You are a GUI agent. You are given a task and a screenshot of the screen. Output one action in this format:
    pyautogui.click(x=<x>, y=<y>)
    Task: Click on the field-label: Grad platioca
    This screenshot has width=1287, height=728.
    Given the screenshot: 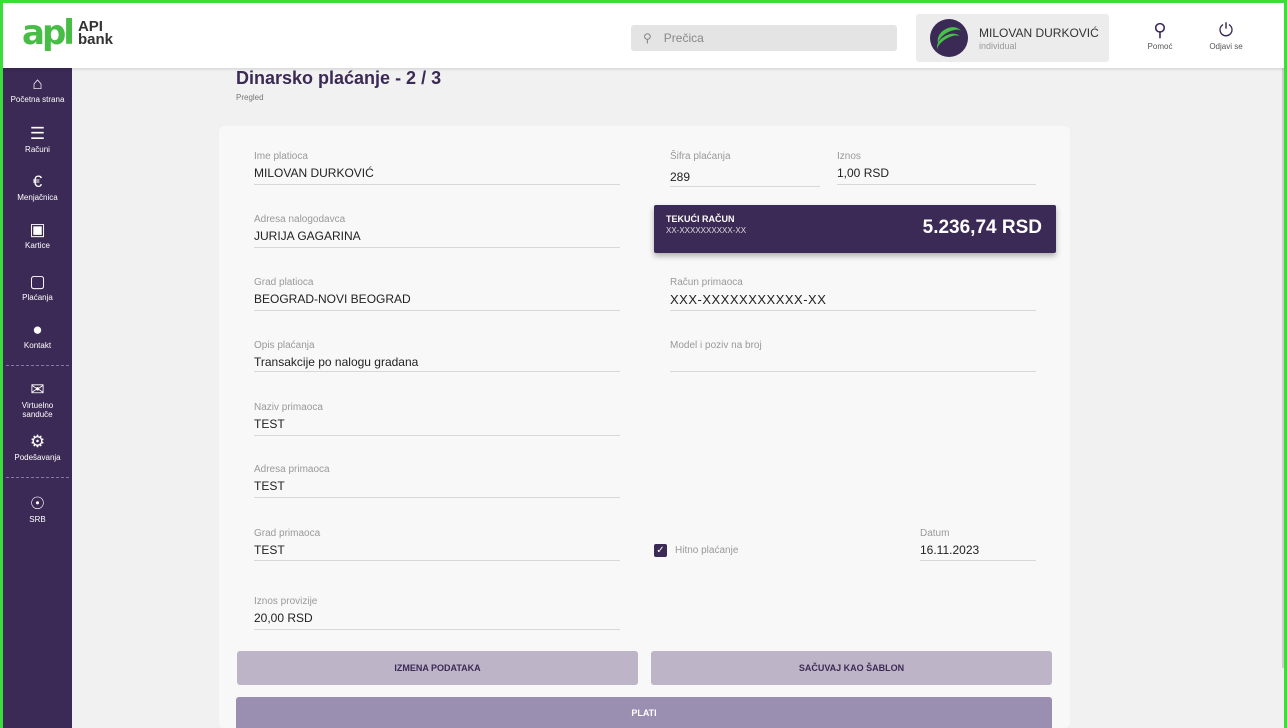 What is the action you would take?
    pyautogui.click(x=284, y=282)
    